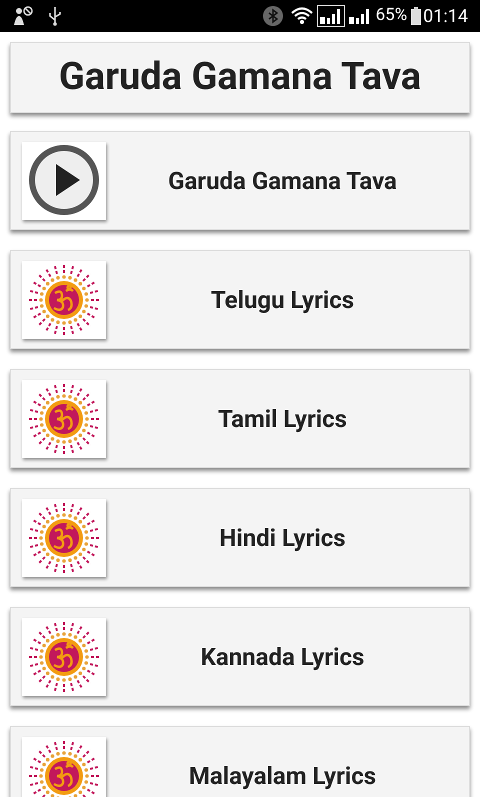  What do you see at coordinates (392, 16) in the screenshot?
I see `battery-percentage: 65%` at bounding box center [392, 16].